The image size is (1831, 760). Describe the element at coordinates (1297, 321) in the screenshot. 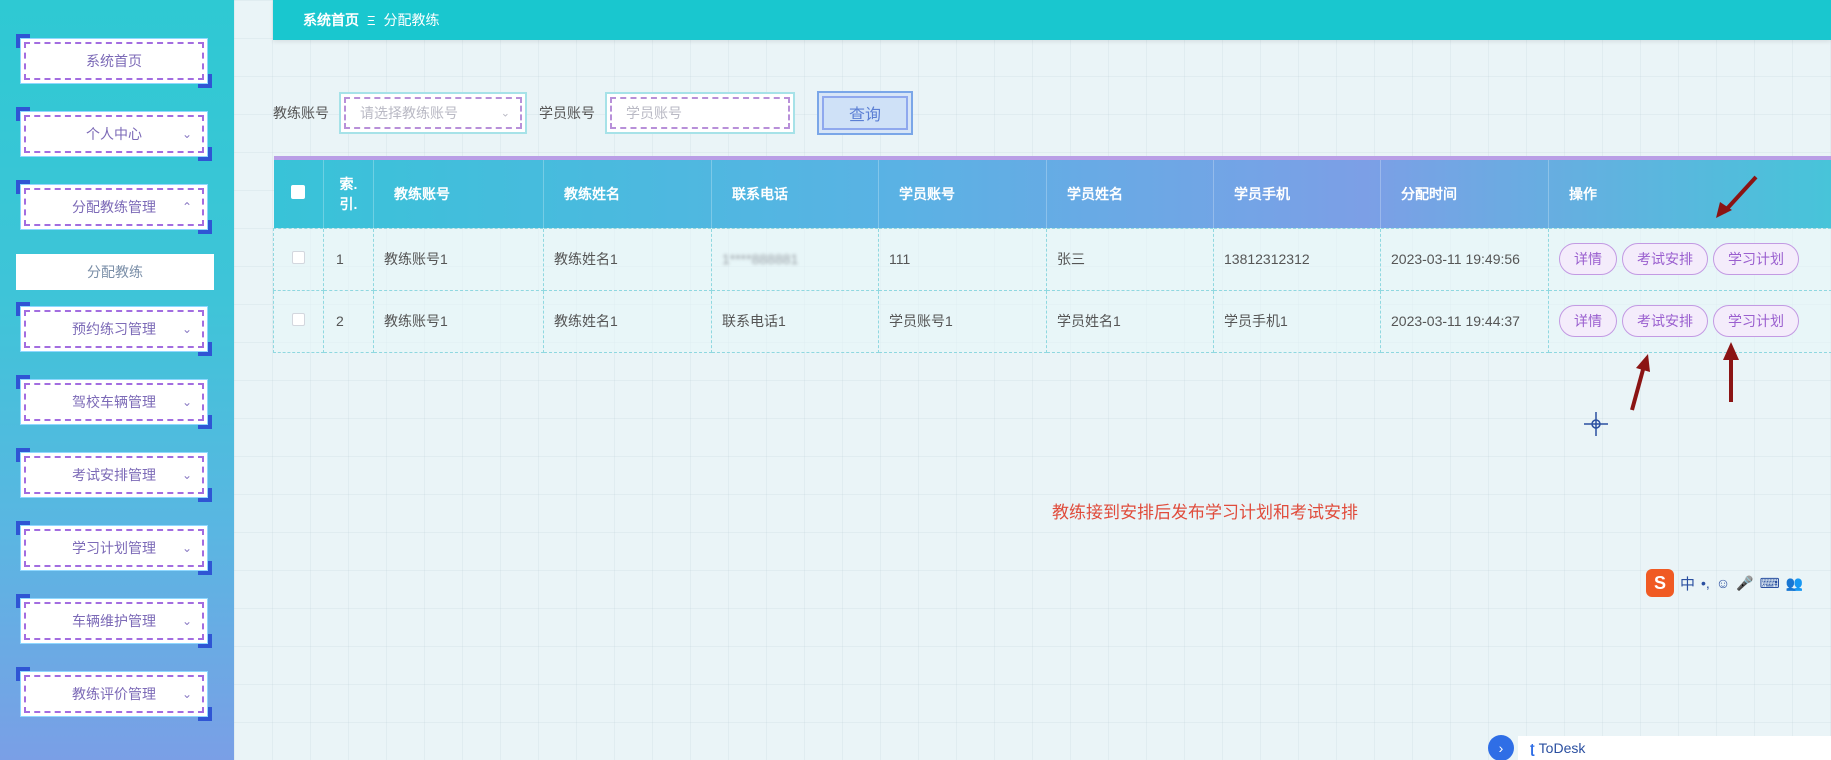

I see `cell-student-mobile: 学员手机1` at that location.